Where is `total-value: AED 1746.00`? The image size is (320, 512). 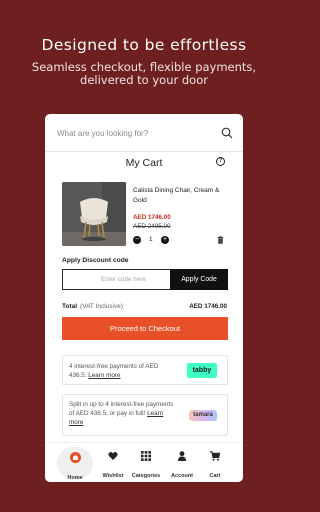 total-value: AED 1746.00 is located at coordinates (208, 306).